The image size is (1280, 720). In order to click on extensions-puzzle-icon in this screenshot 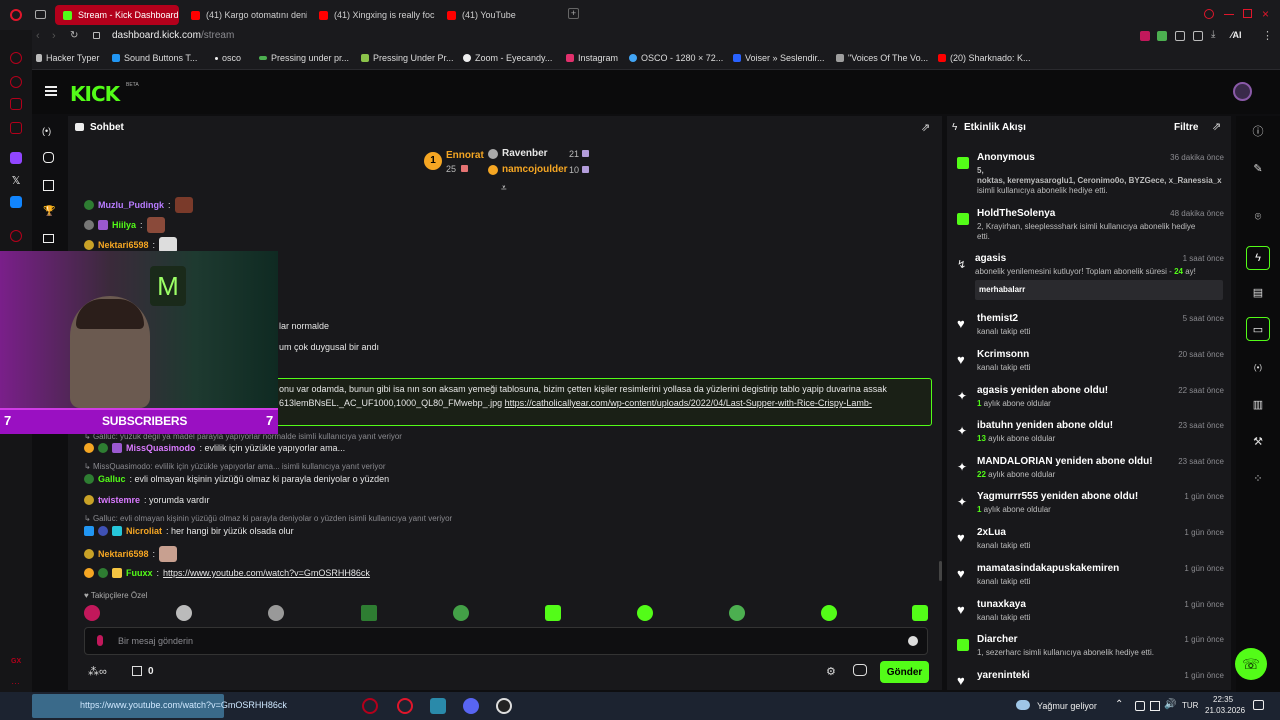, I will do `click(1180, 36)`.